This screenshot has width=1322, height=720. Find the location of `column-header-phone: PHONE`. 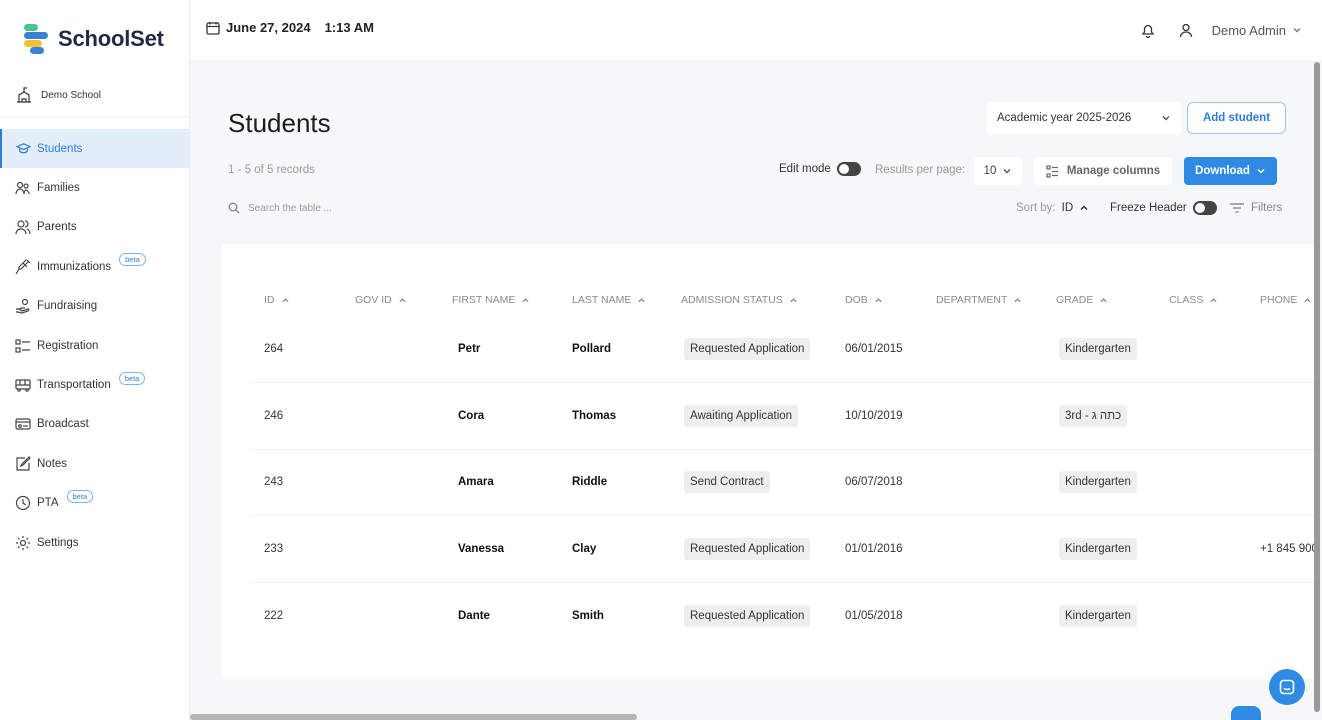

column-header-phone: PHONE is located at coordinates (1286, 300).